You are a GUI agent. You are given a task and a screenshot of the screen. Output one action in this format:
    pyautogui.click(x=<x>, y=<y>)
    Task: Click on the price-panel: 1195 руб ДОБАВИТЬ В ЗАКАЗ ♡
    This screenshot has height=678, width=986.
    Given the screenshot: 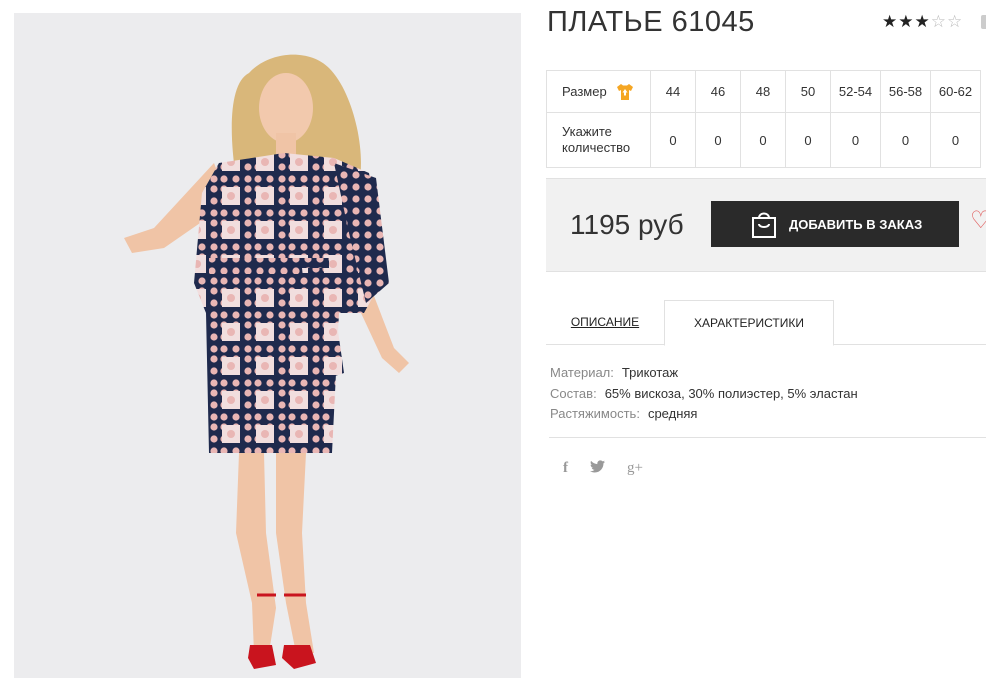 What is the action you would take?
    pyautogui.click(x=766, y=225)
    